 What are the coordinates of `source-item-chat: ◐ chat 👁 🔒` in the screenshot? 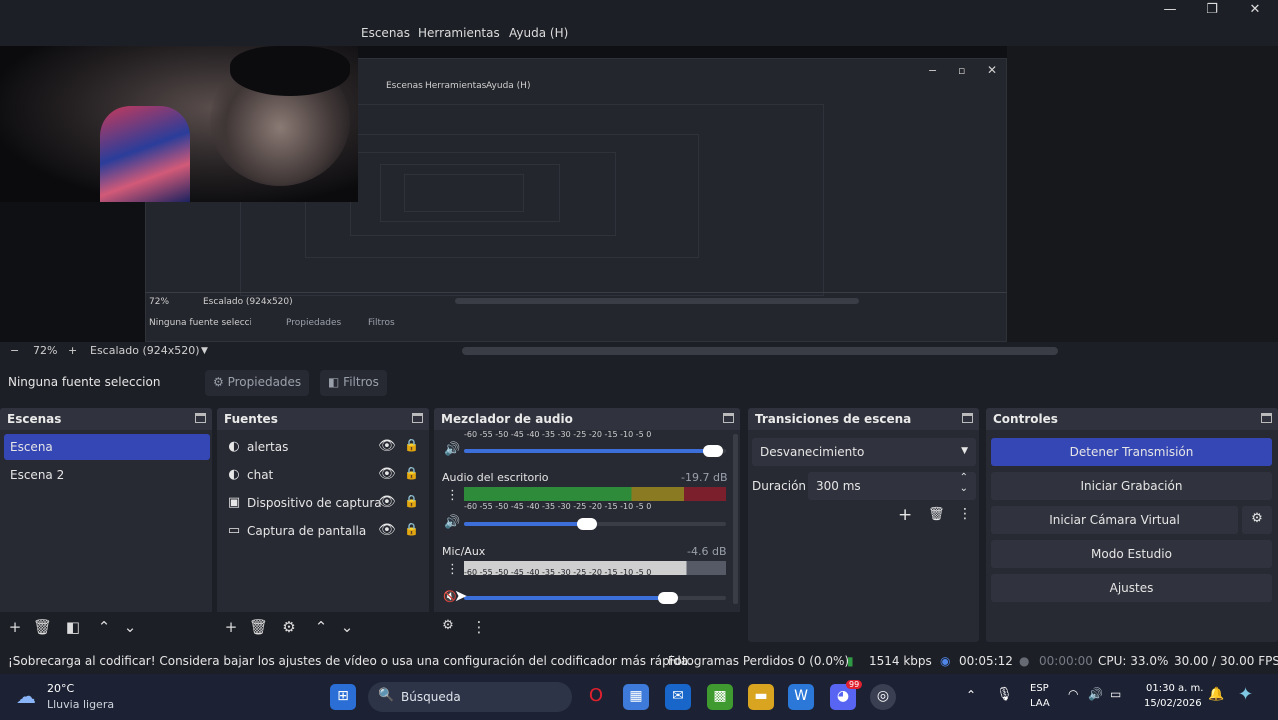 It's located at (326, 475).